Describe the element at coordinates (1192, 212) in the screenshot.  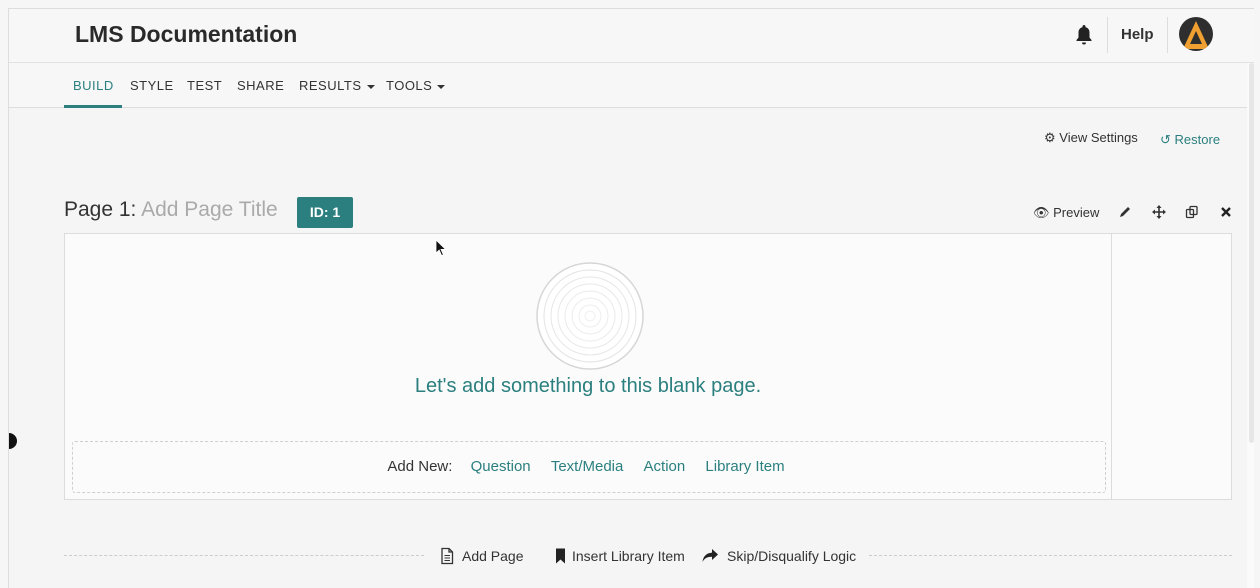
I see `copy-icon` at that location.